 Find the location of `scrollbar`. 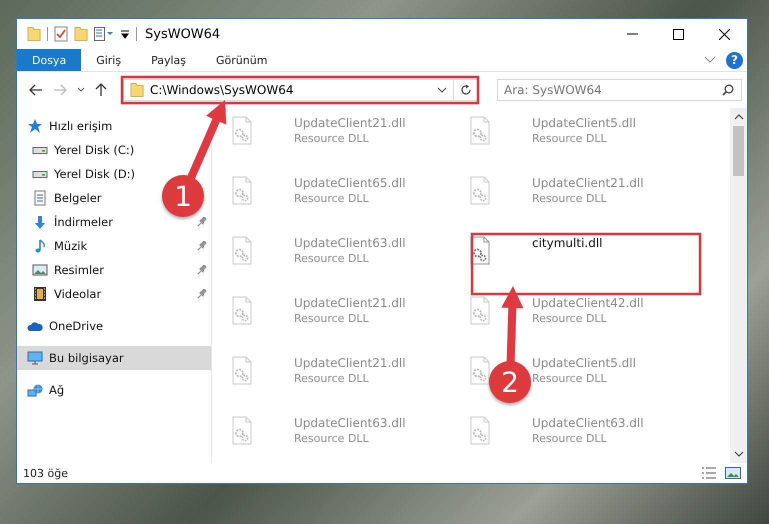

scrollbar is located at coordinates (738, 285).